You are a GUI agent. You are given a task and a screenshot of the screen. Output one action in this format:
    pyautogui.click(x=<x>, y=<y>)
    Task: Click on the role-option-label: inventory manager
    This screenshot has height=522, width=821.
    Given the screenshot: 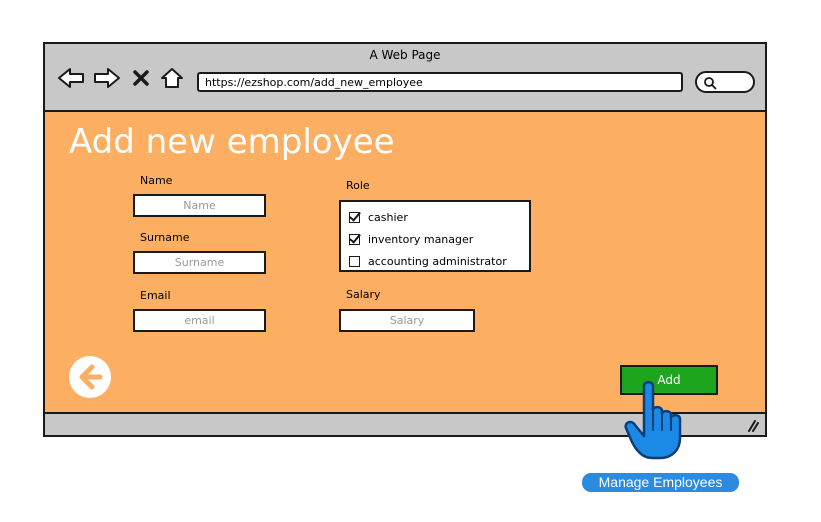 What is the action you would take?
    pyautogui.click(x=421, y=239)
    